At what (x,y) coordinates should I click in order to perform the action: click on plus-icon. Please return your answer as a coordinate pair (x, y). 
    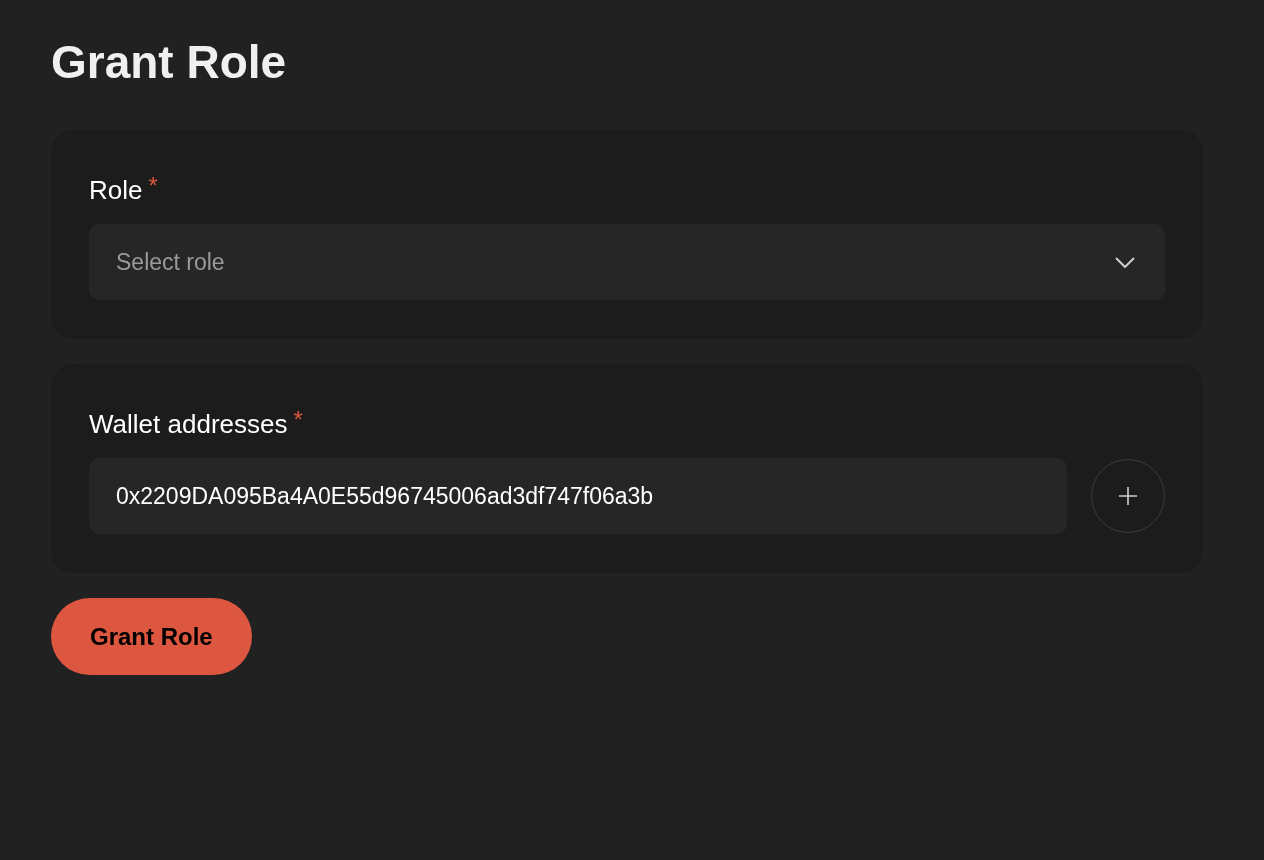
    Looking at the image, I should click on (1128, 496).